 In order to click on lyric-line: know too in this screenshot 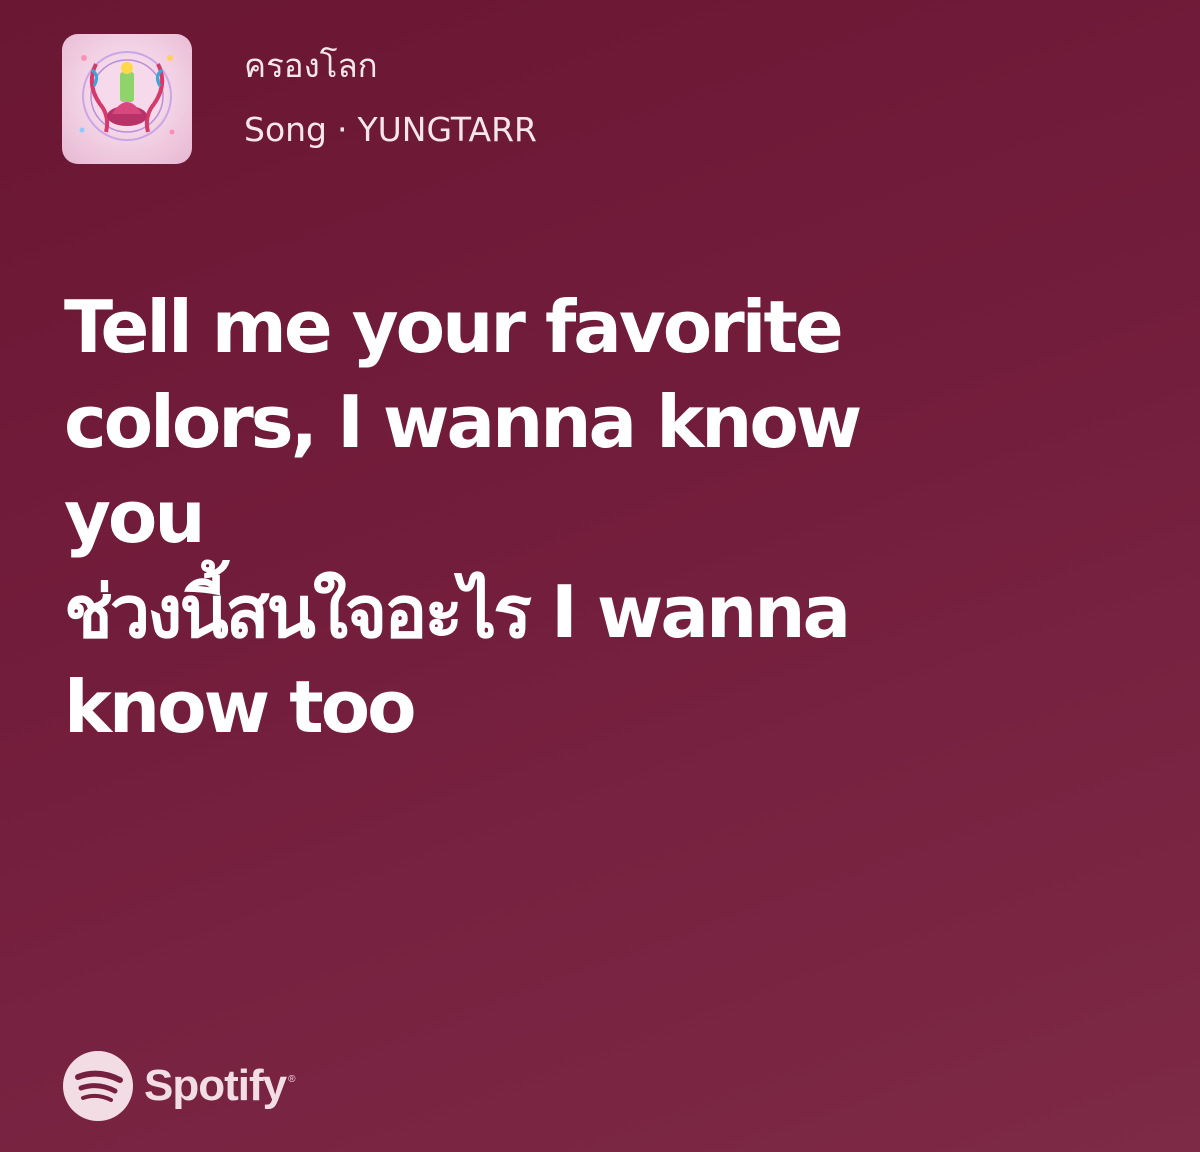, I will do `click(240, 707)`.